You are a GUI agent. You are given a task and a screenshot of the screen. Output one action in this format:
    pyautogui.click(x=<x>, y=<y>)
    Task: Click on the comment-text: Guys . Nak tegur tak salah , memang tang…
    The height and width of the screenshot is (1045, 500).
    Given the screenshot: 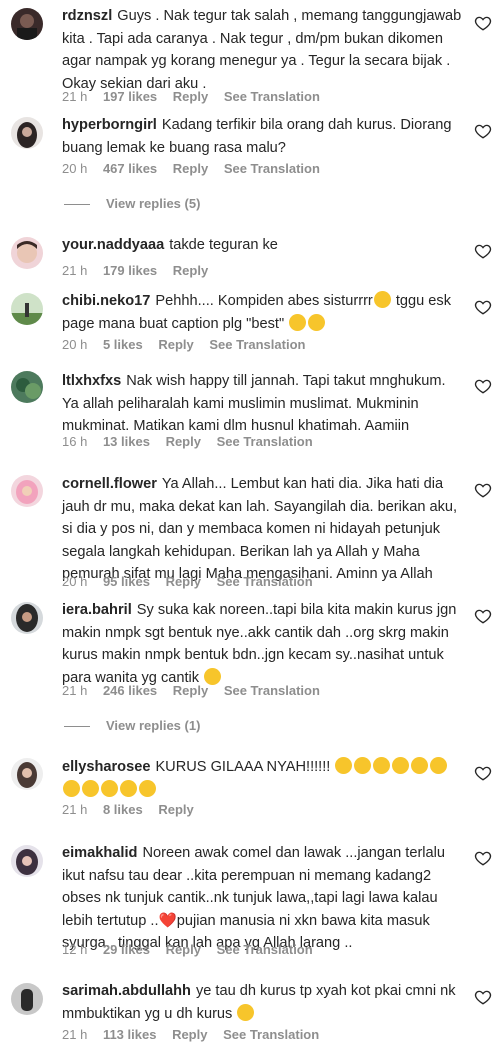 What is the action you would take?
    pyautogui.click(x=262, y=50)
    